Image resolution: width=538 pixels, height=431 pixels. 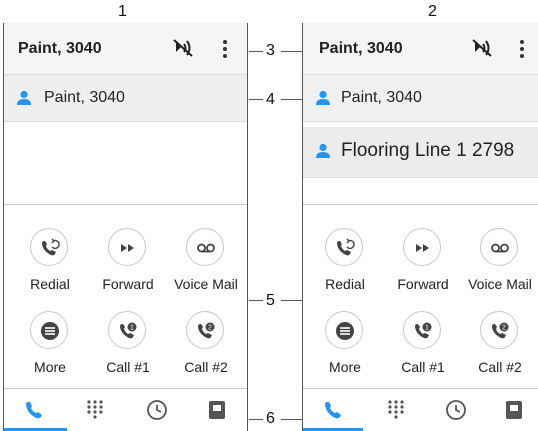 What do you see at coordinates (291, 51) in the screenshot?
I see `callout-line-3b` at bounding box center [291, 51].